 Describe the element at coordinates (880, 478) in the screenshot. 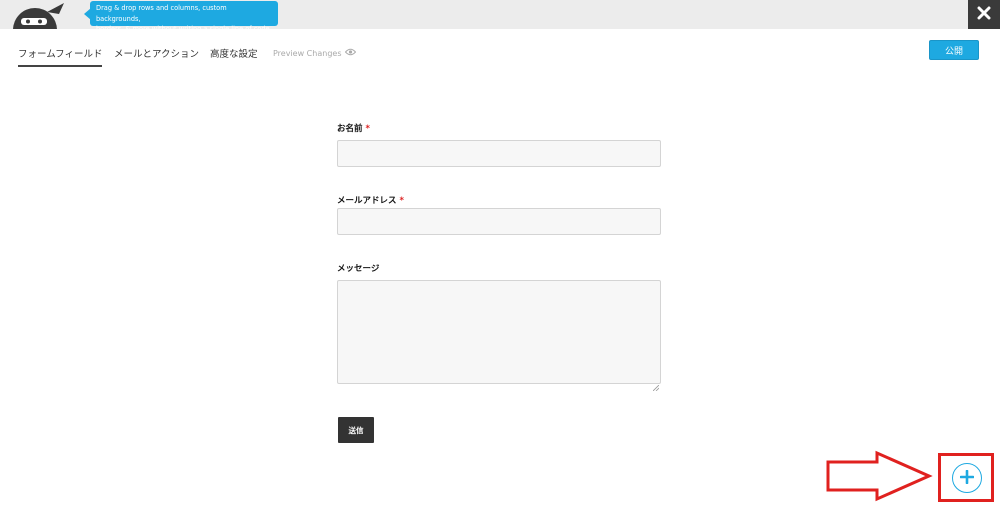

I see `annotation-arrow-icon` at that location.